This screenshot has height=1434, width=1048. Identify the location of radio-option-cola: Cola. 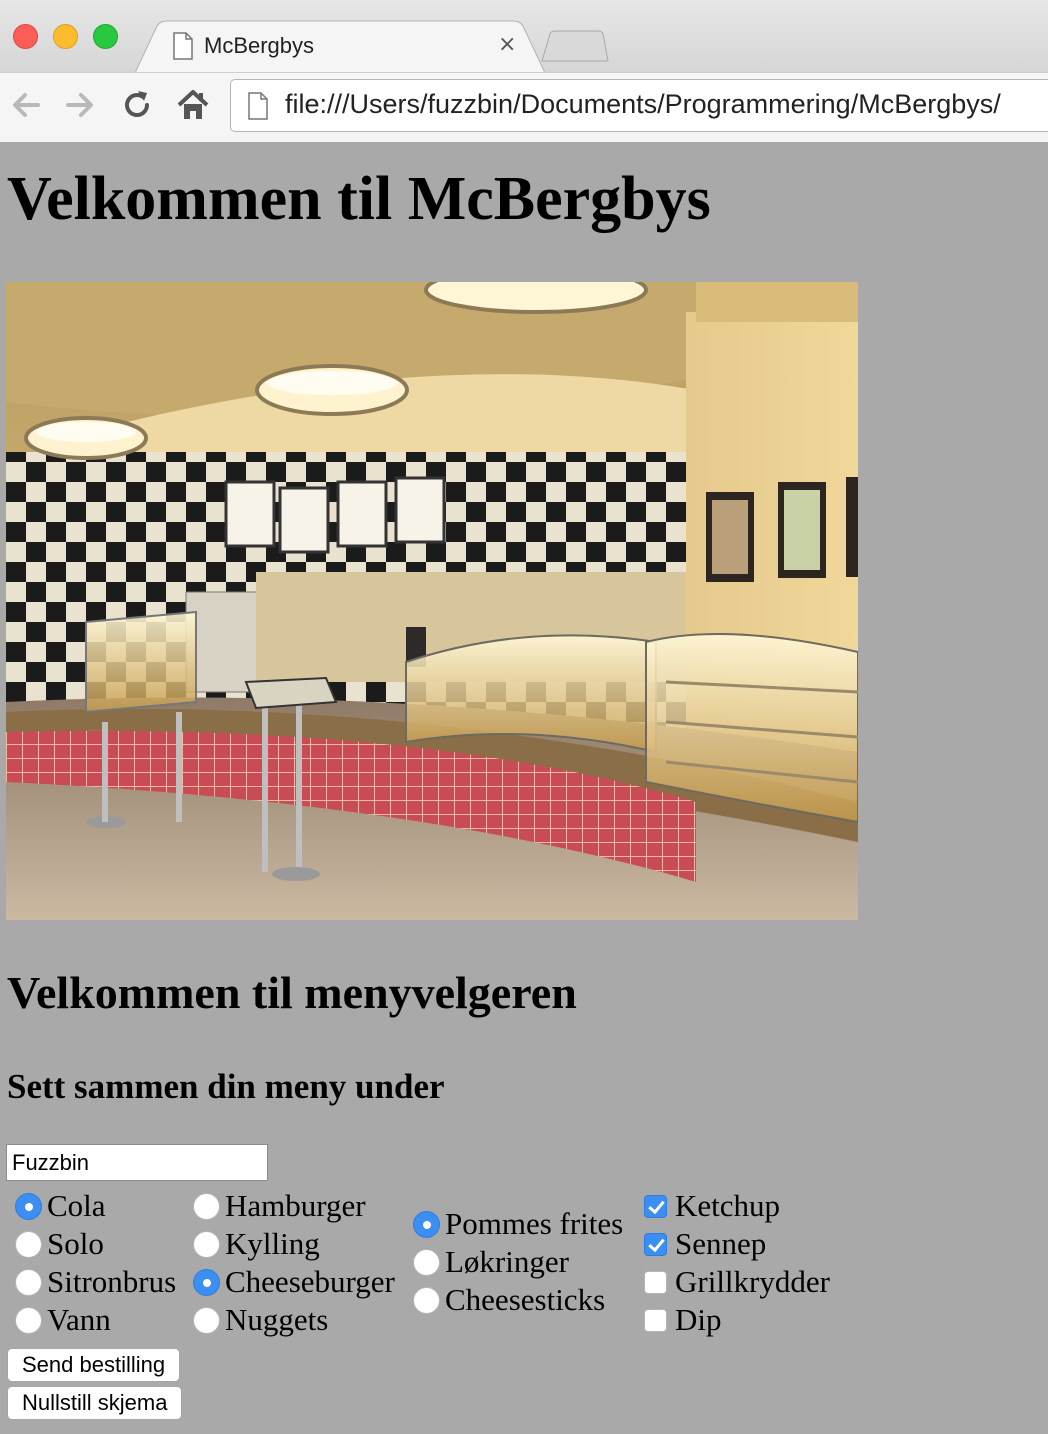
(60, 1206).